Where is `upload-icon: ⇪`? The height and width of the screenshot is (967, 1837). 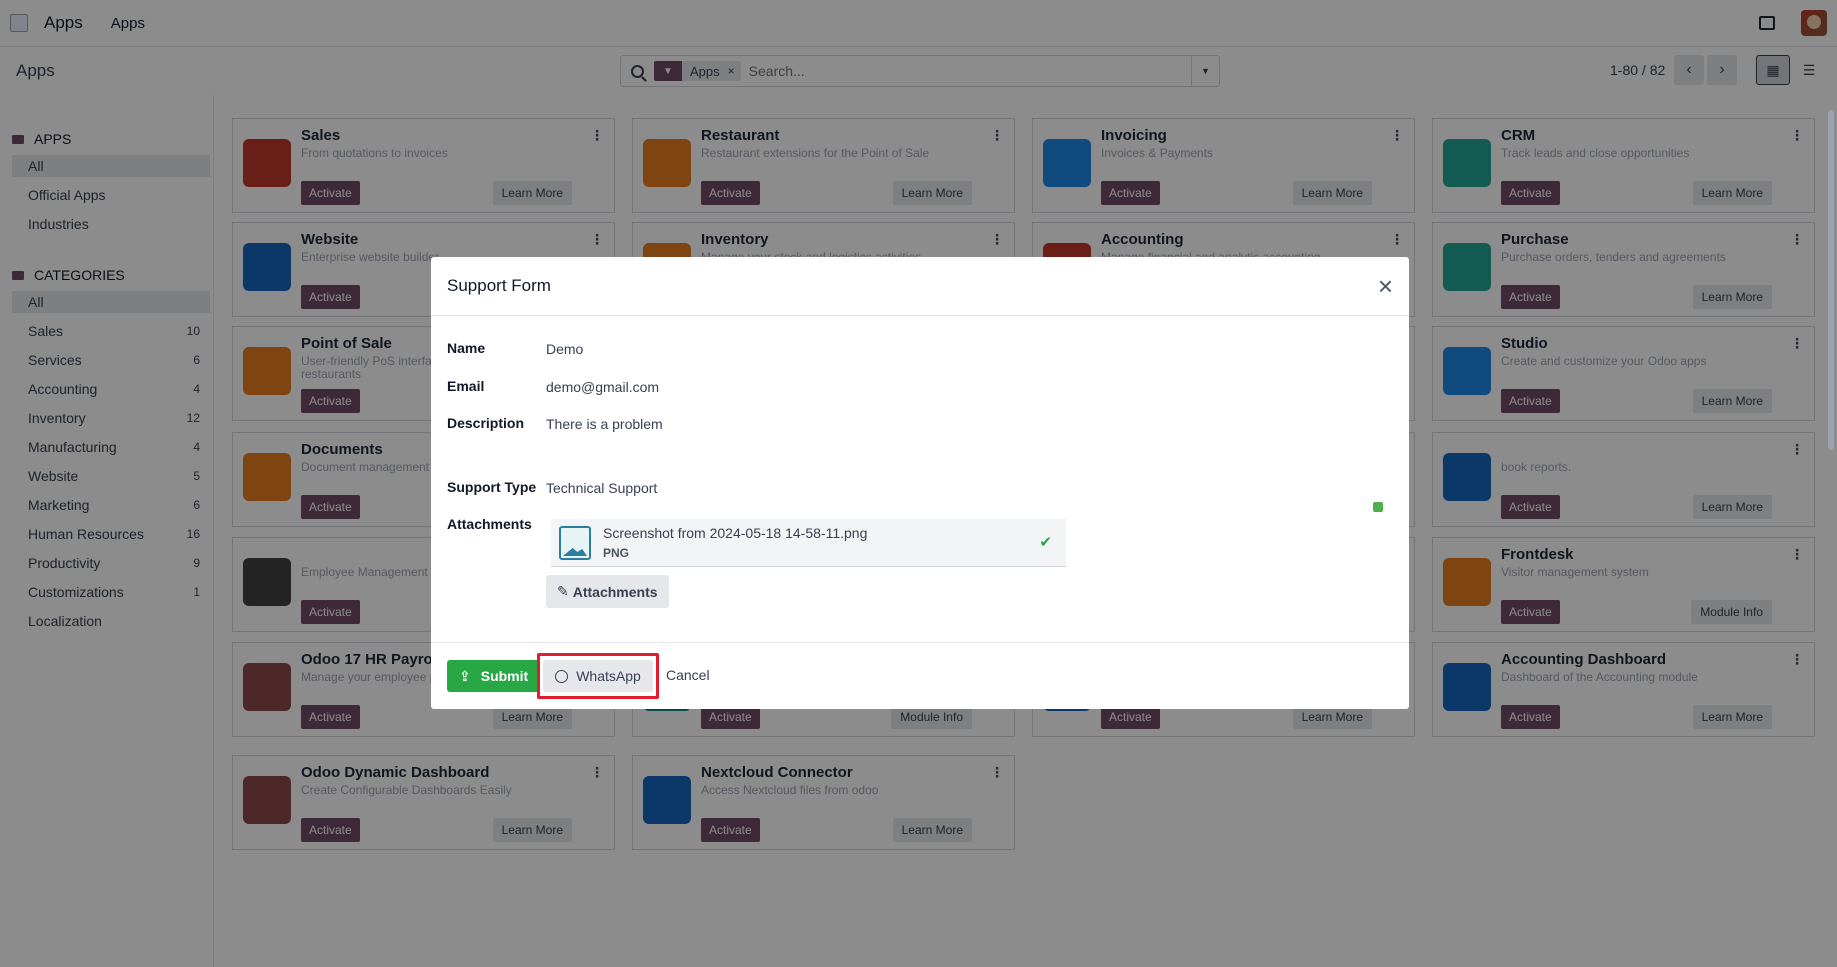
upload-icon: ⇪ is located at coordinates (465, 675).